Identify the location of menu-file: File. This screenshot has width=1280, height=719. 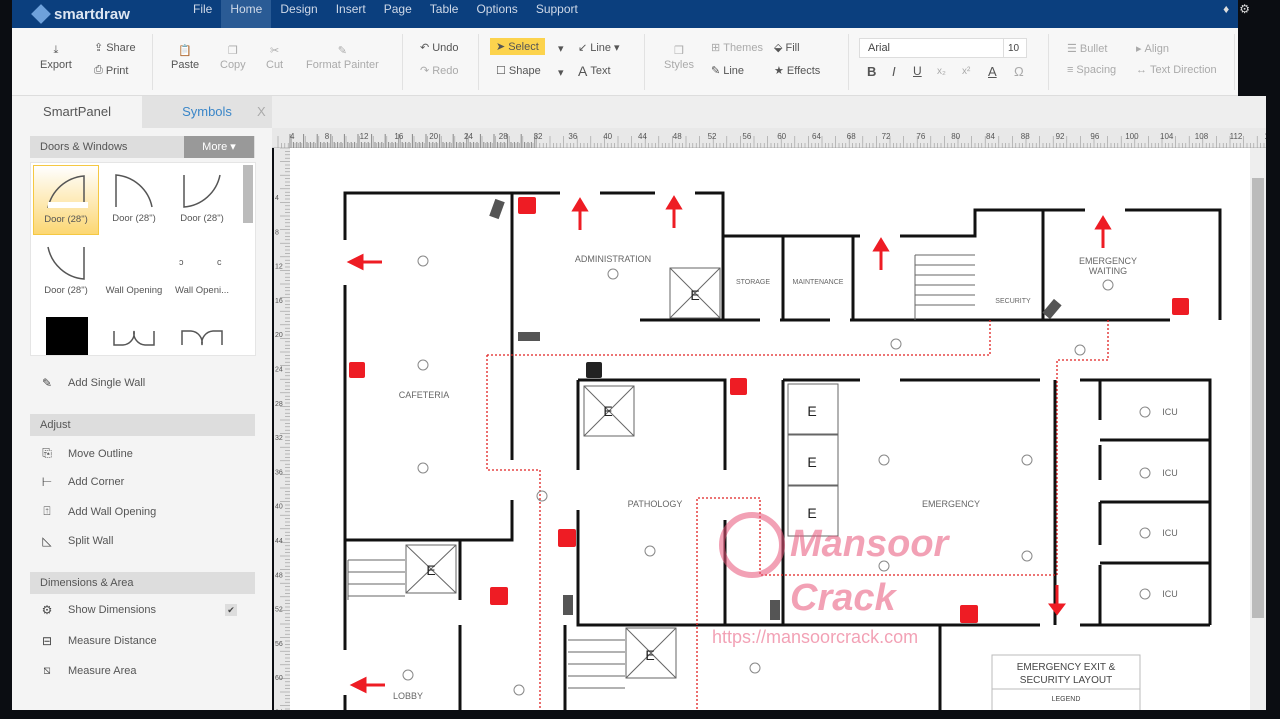
(202, 14).